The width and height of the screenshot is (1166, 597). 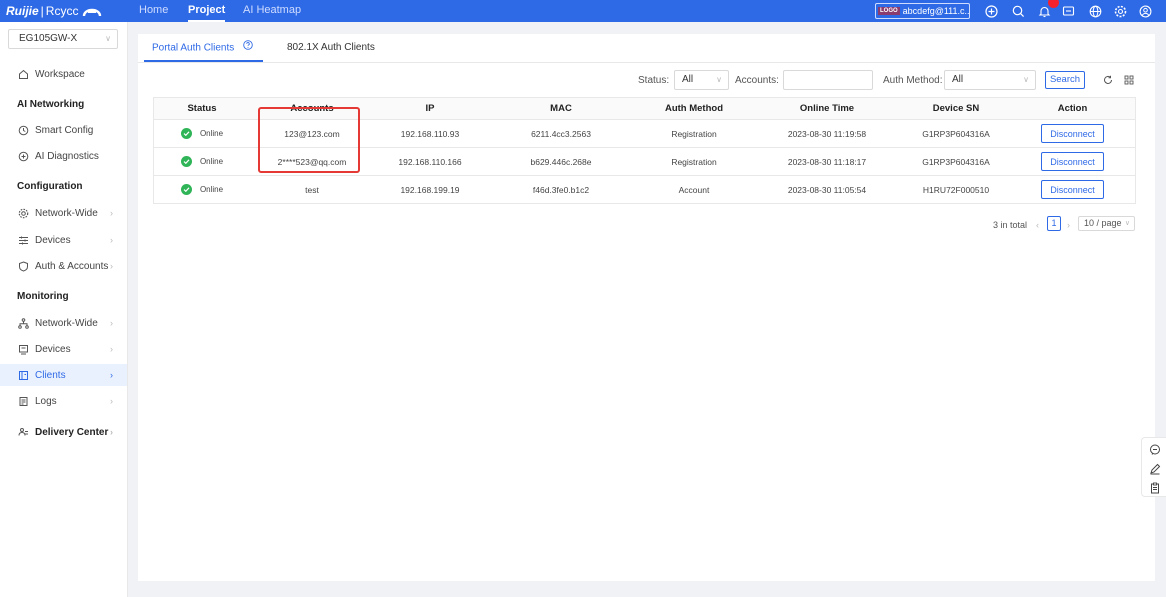 I want to click on brand-secondary: Rcycc, so click(x=62, y=11).